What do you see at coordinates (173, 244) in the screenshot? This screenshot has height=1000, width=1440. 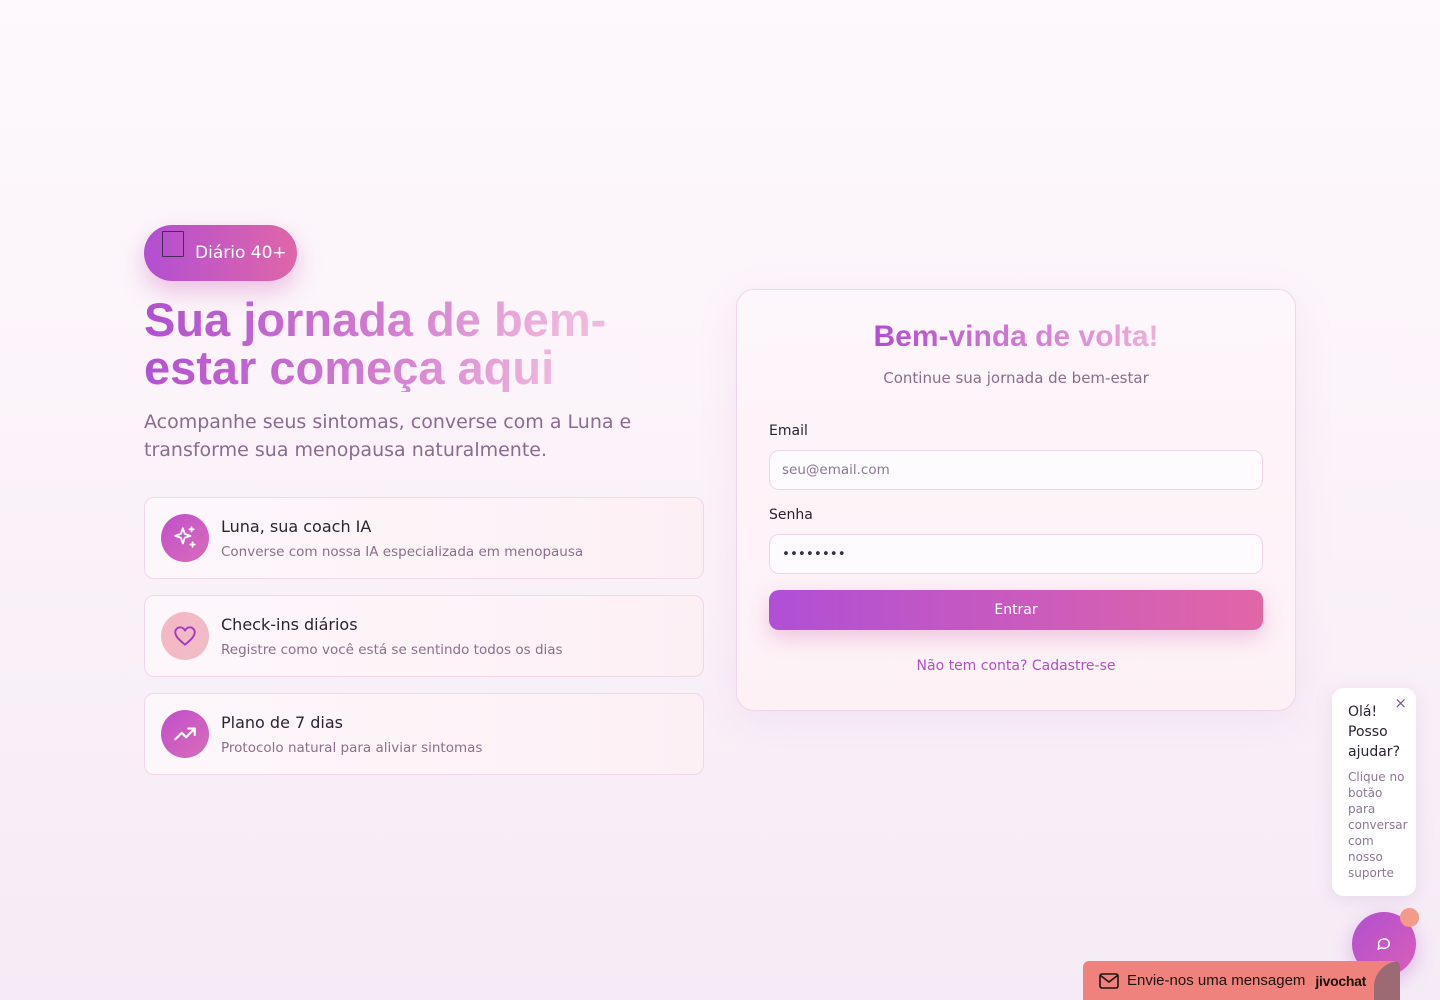 I see `app-square-icon` at bounding box center [173, 244].